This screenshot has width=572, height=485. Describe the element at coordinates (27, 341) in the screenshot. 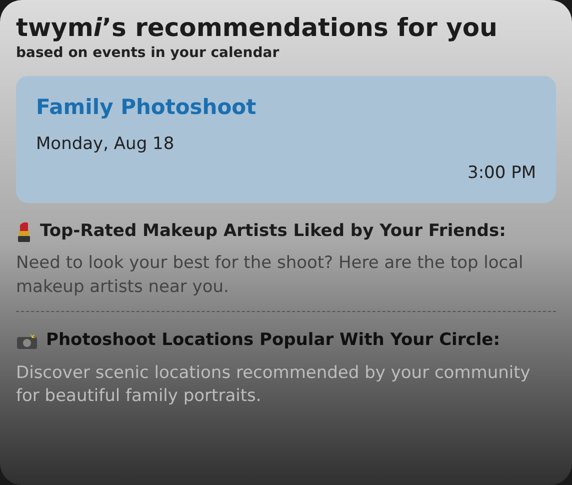

I see `camera-icon` at that location.